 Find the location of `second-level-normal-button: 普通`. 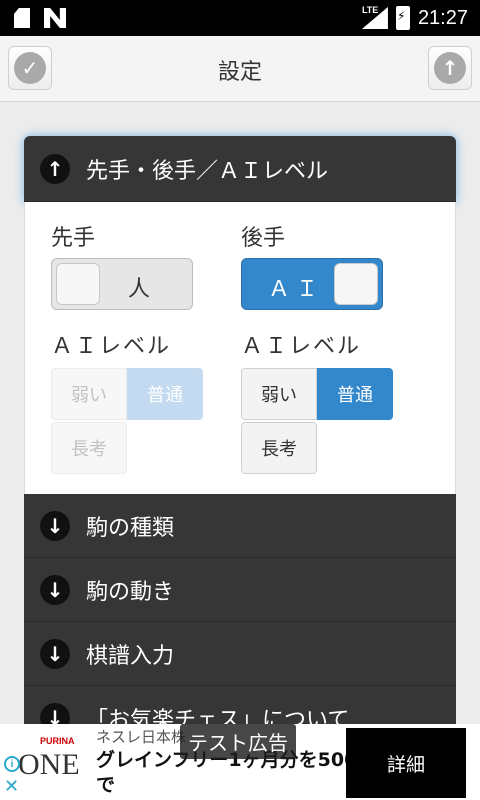

second-level-normal-button: 普通 is located at coordinates (355, 394).